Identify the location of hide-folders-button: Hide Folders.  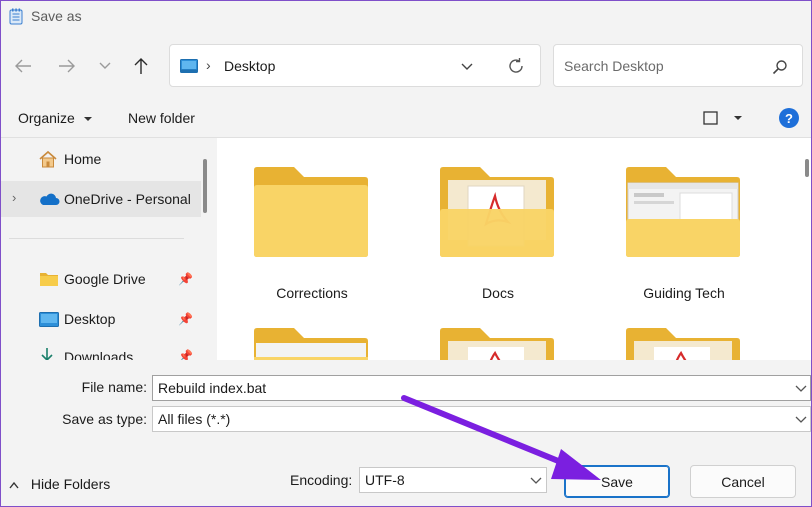
(59, 484).